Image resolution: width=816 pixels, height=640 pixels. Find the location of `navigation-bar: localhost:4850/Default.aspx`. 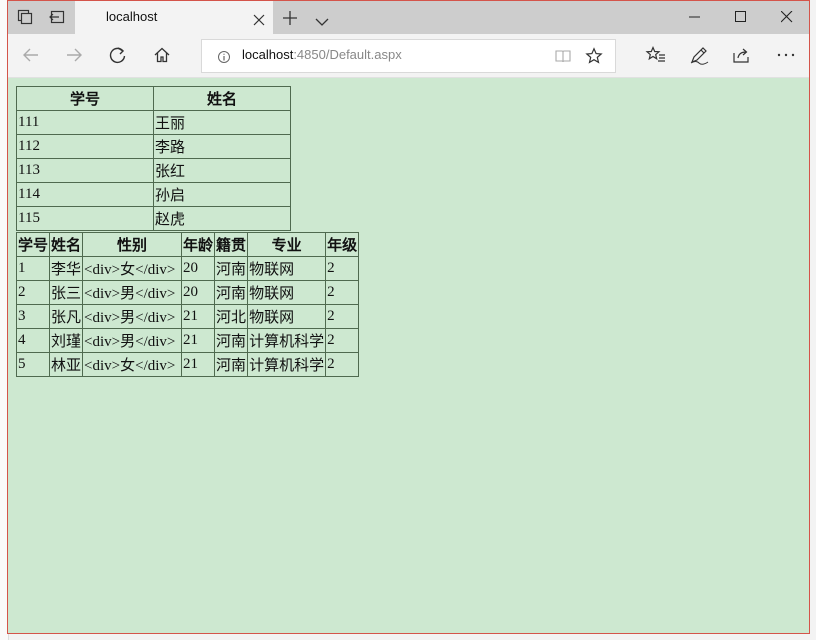

navigation-bar: localhost:4850/Default.aspx is located at coordinates (408, 56).